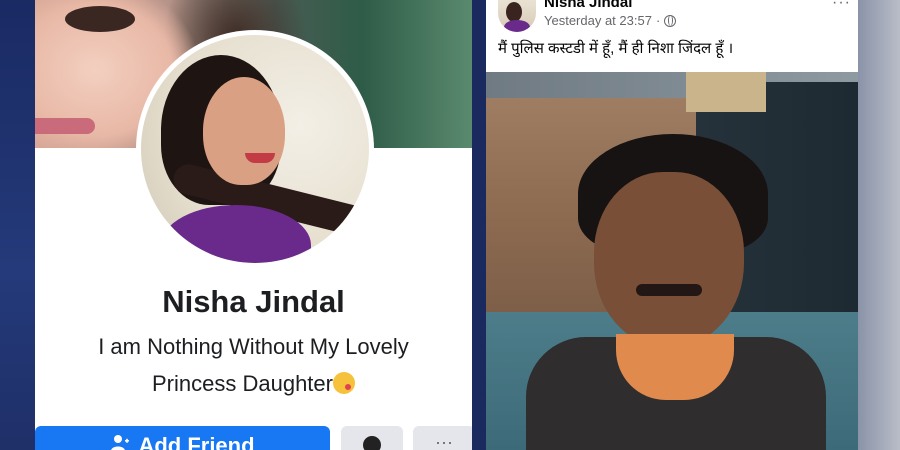  What do you see at coordinates (598, 20) in the screenshot?
I see `post-timestamp: Yesterday at 23:57` at bounding box center [598, 20].